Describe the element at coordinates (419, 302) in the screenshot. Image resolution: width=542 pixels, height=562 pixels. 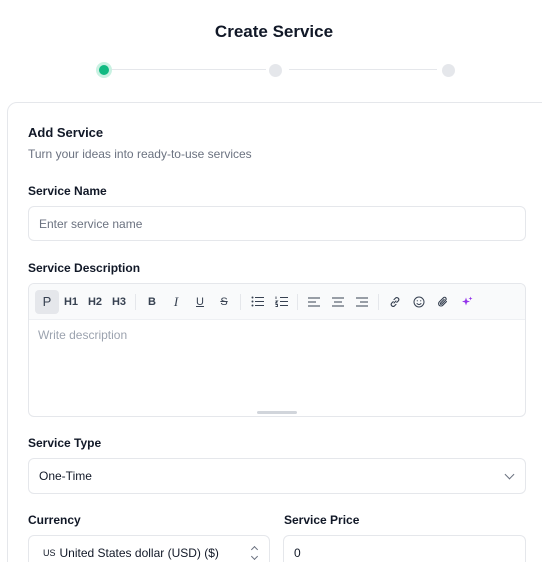
I see `emoji-icon` at that location.